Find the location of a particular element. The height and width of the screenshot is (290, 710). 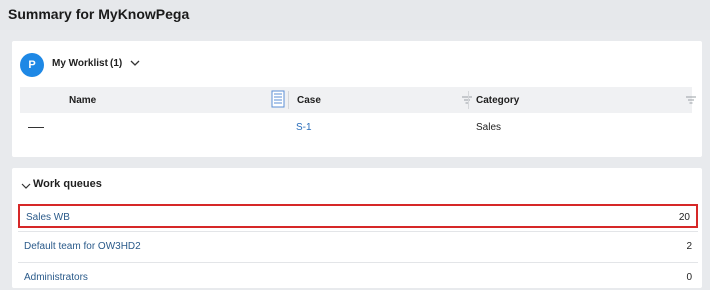

table-row: S-1 Sales is located at coordinates (356, 127).